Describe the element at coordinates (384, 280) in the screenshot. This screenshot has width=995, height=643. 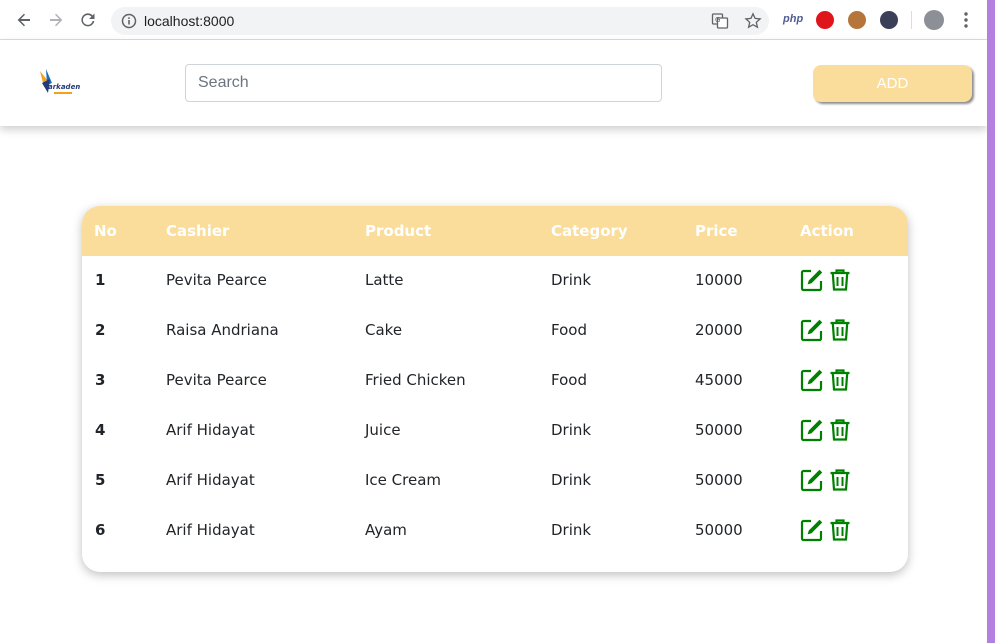
I see `row-product: Latte` at that location.